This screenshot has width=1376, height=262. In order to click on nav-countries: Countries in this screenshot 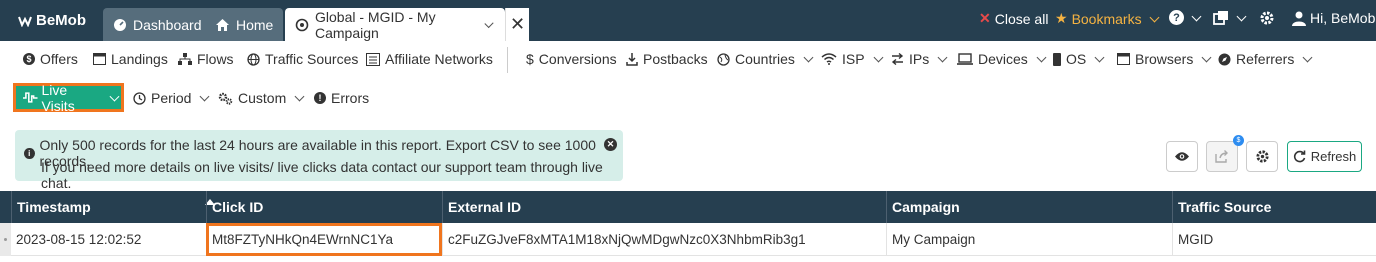, I will do `click(766, 59)`.